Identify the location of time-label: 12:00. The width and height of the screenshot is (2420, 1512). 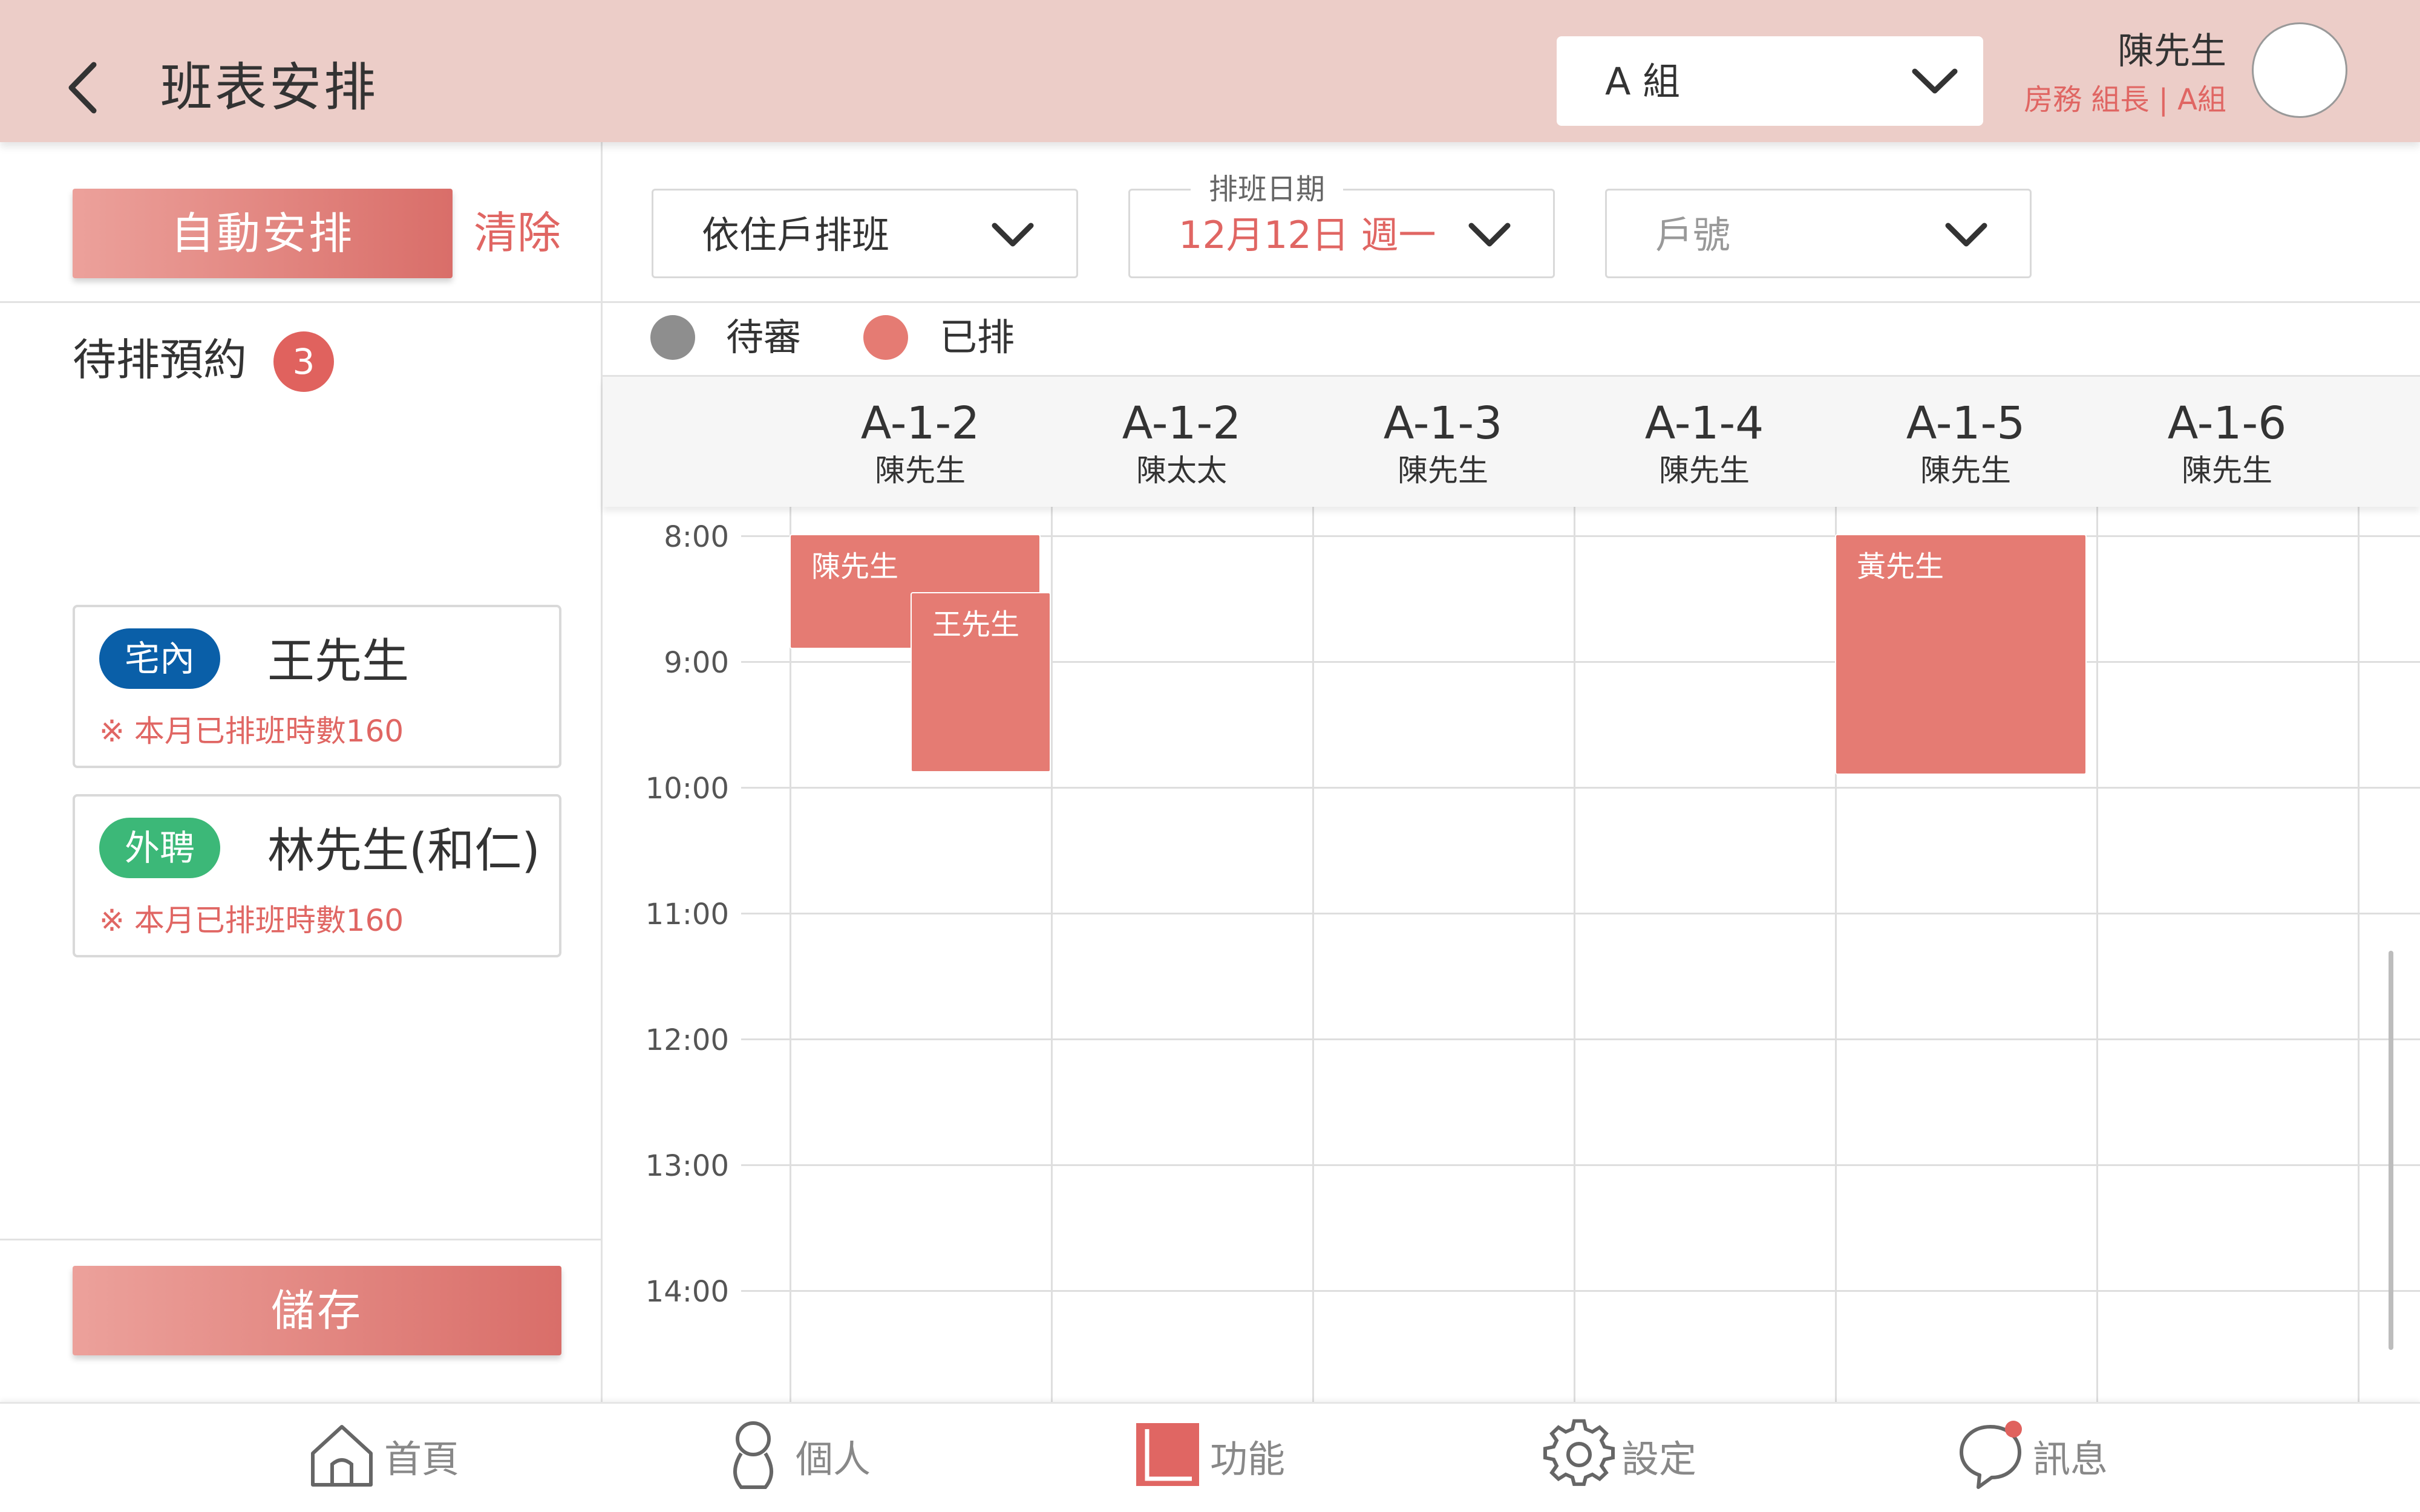
(687, 1040).